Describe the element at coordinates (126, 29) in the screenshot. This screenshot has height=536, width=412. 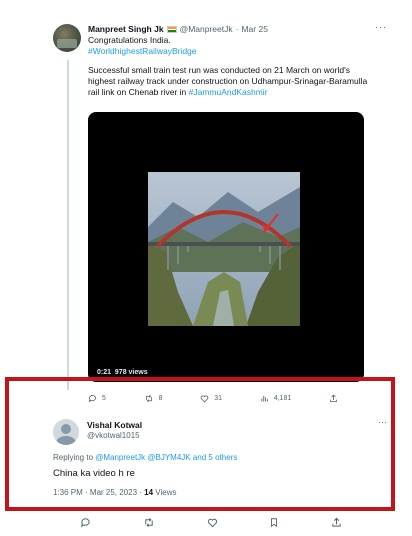
I see `author-name: Manpreet Singh Jk` at that location.